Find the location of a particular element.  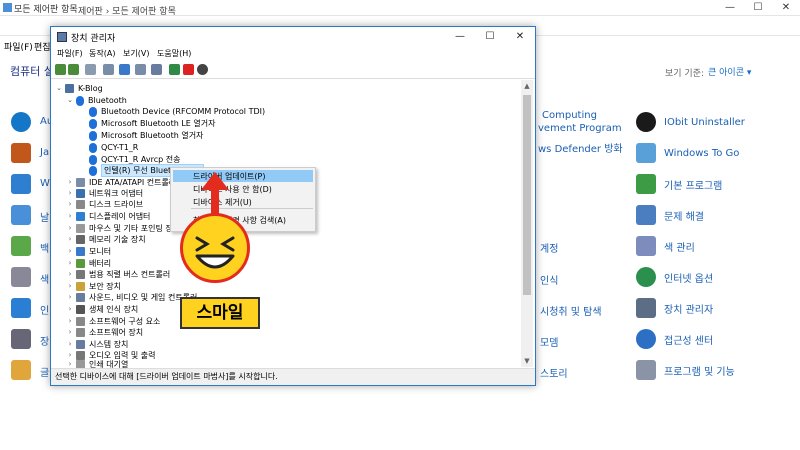

backup-icon is located at coordinates (21, 246).